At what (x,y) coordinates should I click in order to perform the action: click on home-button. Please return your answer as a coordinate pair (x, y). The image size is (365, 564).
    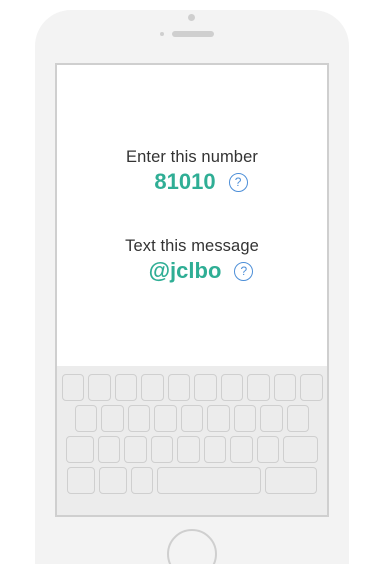
    Looking at the image, I should click on (192, 546).